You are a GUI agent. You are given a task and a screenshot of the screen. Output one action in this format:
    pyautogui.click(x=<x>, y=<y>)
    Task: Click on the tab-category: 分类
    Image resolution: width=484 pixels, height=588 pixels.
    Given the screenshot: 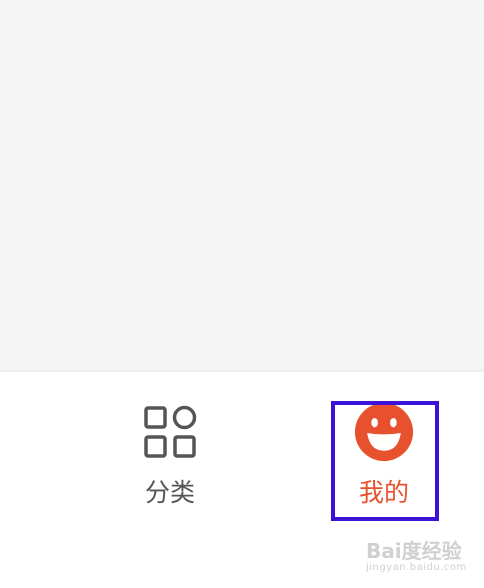 What is the action you would take?
    pyautogui.click(x=170, y=455)
    